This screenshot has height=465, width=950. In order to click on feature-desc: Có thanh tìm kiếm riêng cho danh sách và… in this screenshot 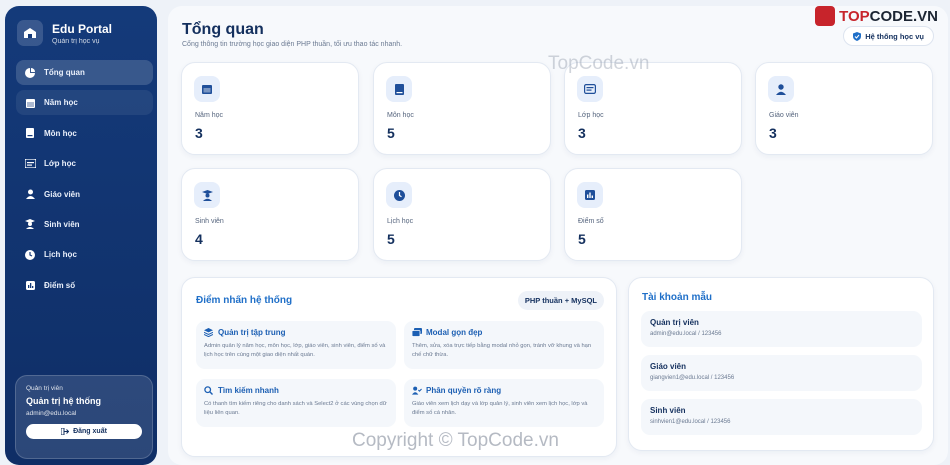, I will do `click(295, 408)`.